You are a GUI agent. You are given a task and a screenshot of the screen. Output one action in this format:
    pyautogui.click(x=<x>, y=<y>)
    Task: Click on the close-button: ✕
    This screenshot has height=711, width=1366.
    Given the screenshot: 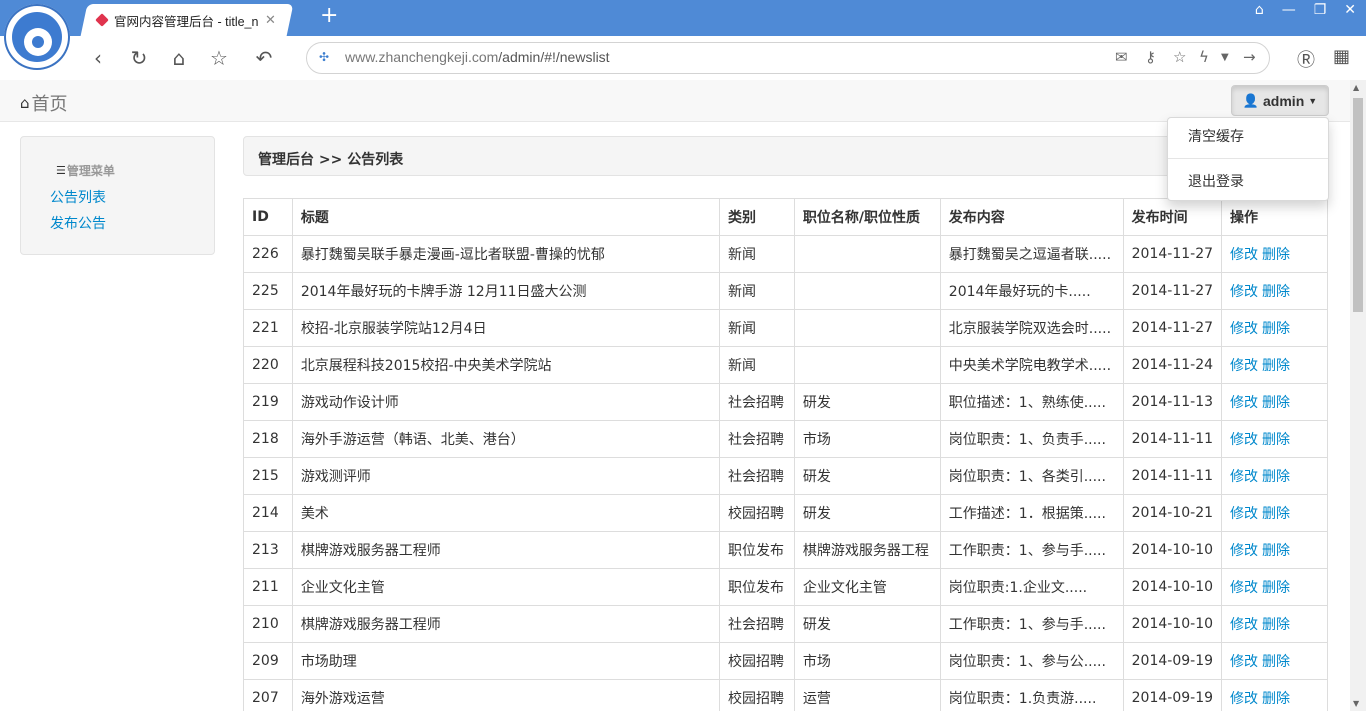 What is the action you would take?
    pyautogui.click(x=1350, y=10)
    